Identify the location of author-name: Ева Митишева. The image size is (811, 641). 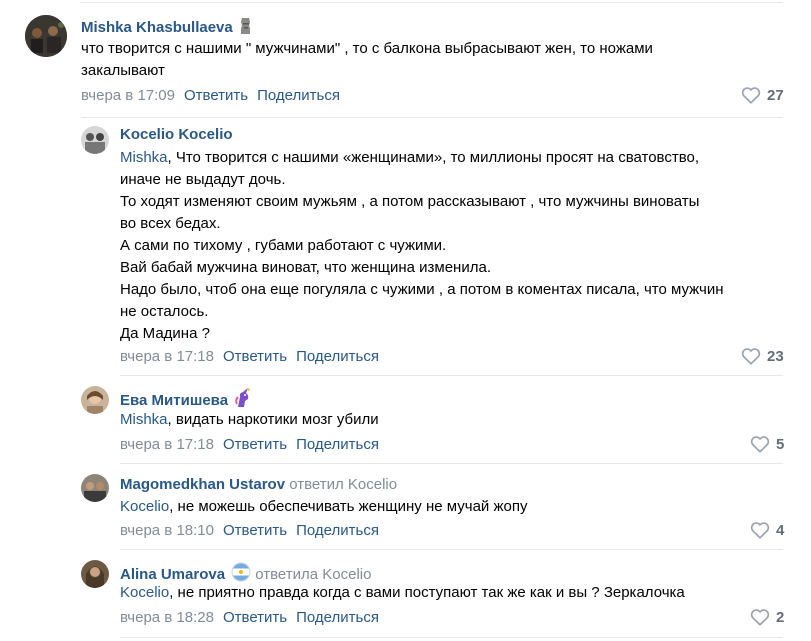
(174, 400).